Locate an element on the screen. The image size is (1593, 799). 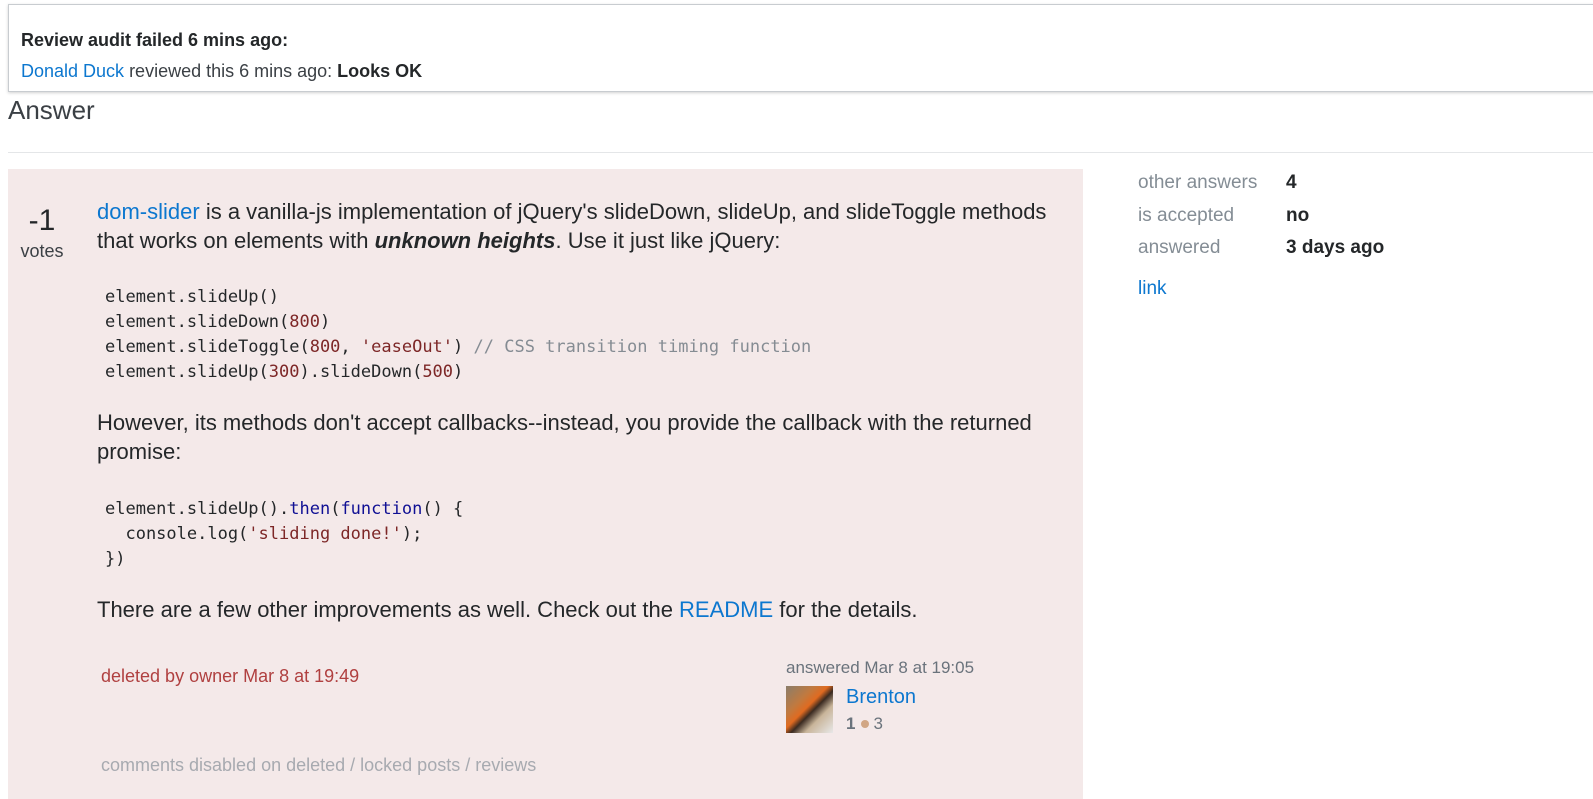
info-label: answered is located at coordinates (1179, 247).